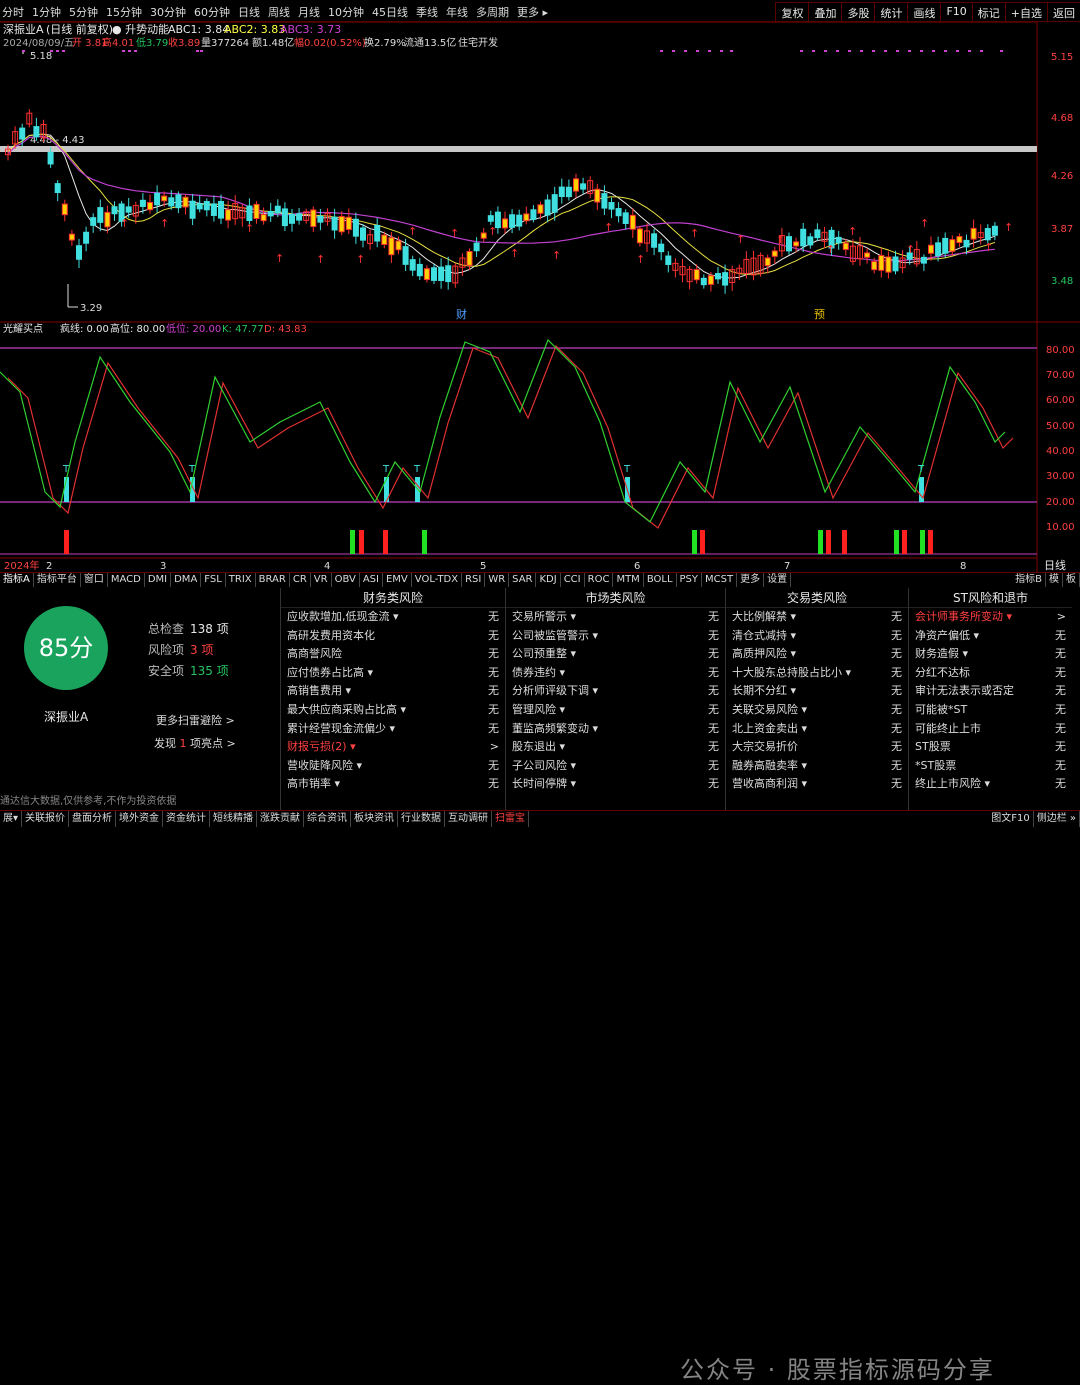 This screenshot has height=1385, width=1080. Describe the element at coordinates (599, 580) in the screenshot. I see `indicator-tab: ROC` at that location.